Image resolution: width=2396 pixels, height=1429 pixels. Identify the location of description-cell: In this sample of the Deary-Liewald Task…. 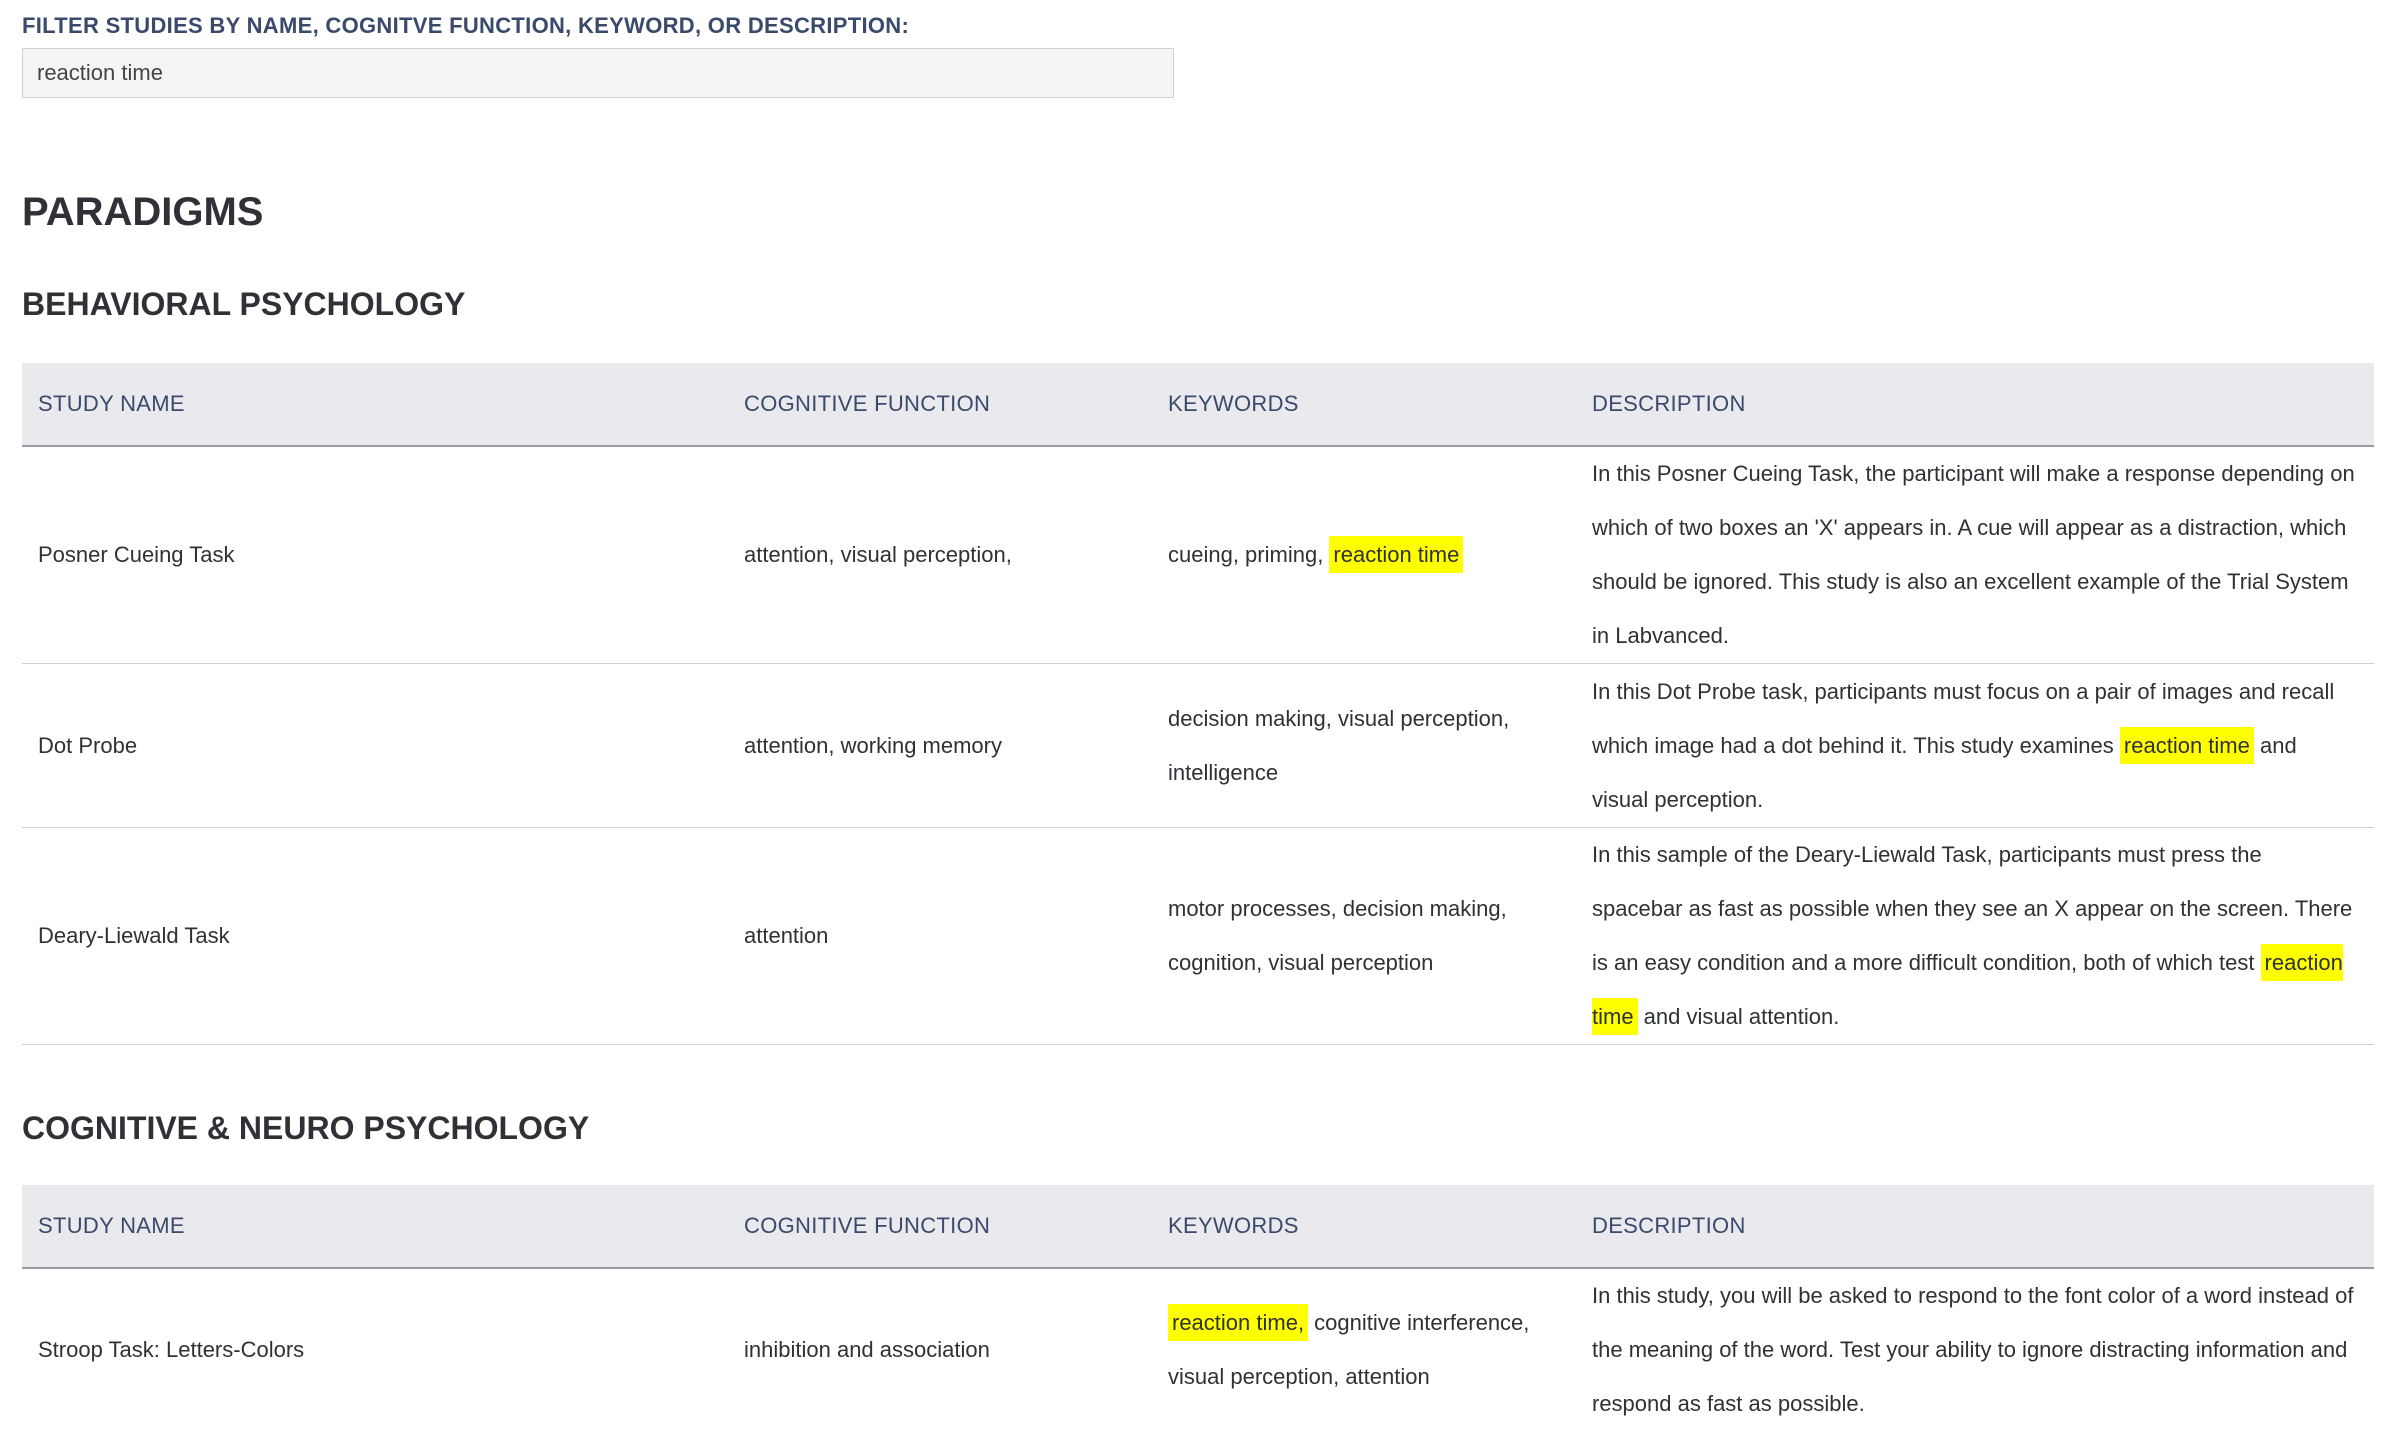
(1975, 936).